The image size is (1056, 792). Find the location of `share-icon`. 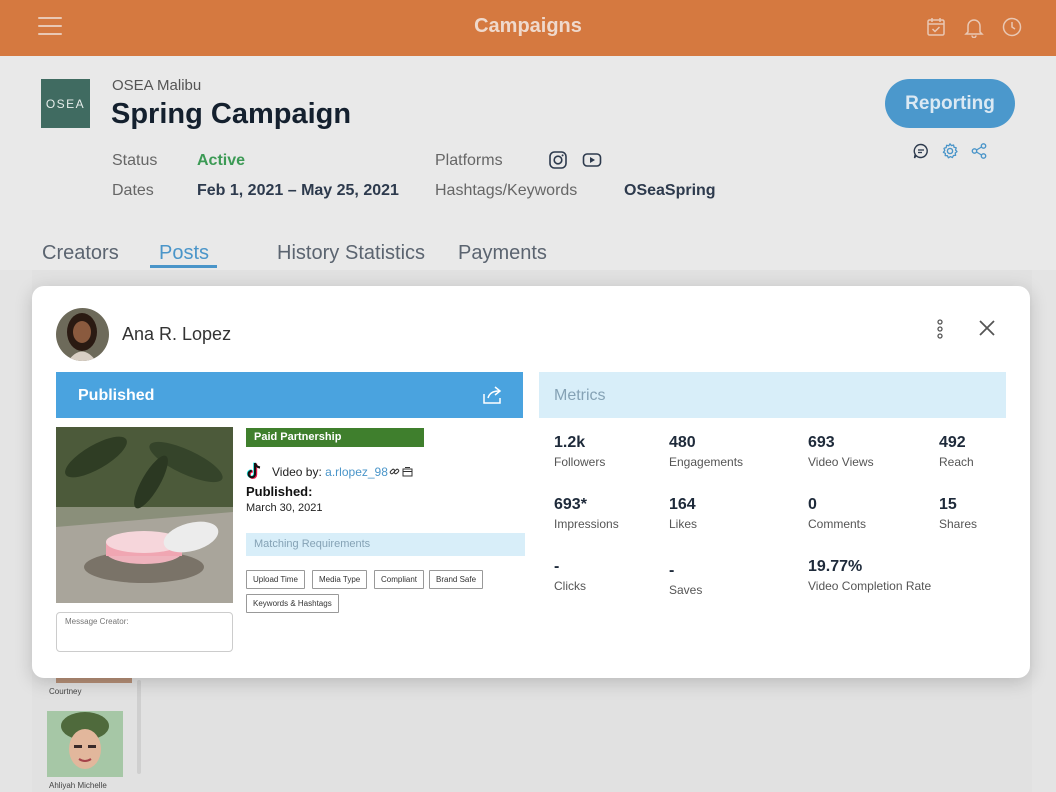

share-icon is located at coordinates (979, 151).